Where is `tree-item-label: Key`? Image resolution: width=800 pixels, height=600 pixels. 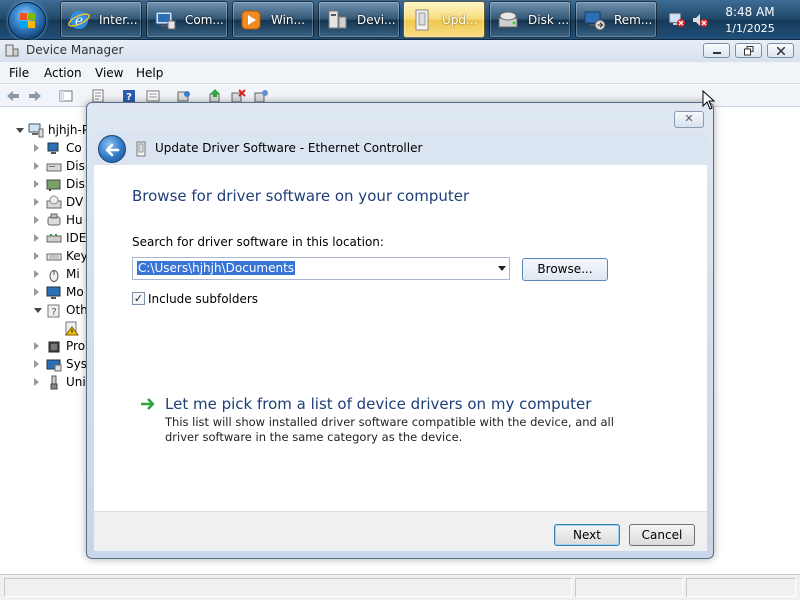 tree-item-label: Key is located at coordinates (77, 256).